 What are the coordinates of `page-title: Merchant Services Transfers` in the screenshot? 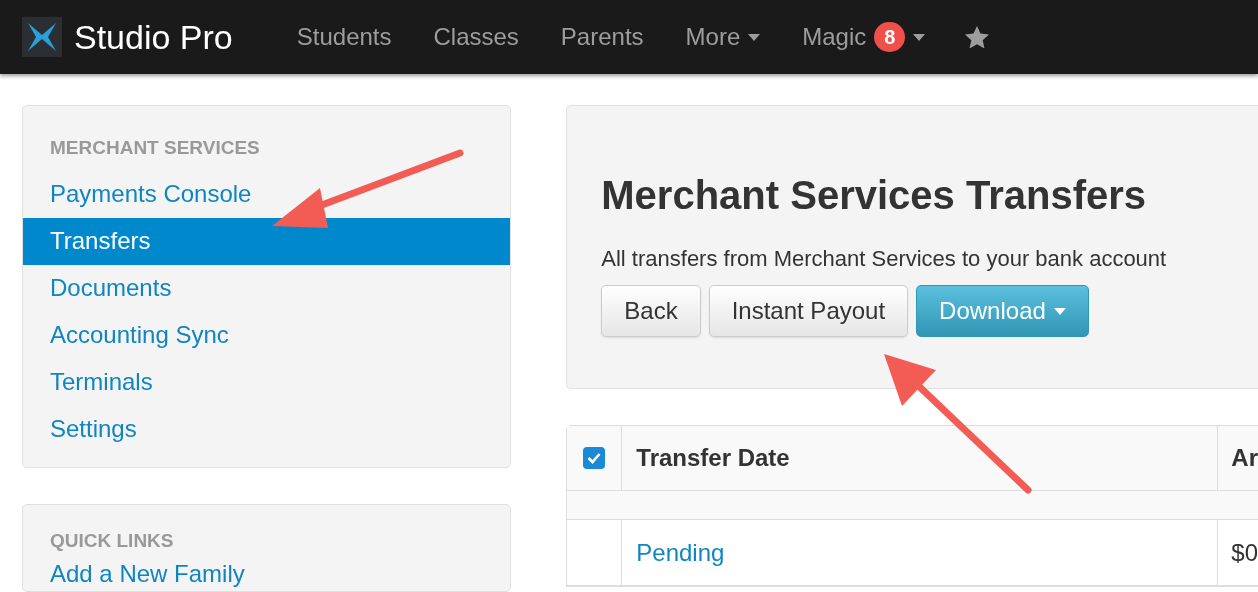 It's located at (874, 195).